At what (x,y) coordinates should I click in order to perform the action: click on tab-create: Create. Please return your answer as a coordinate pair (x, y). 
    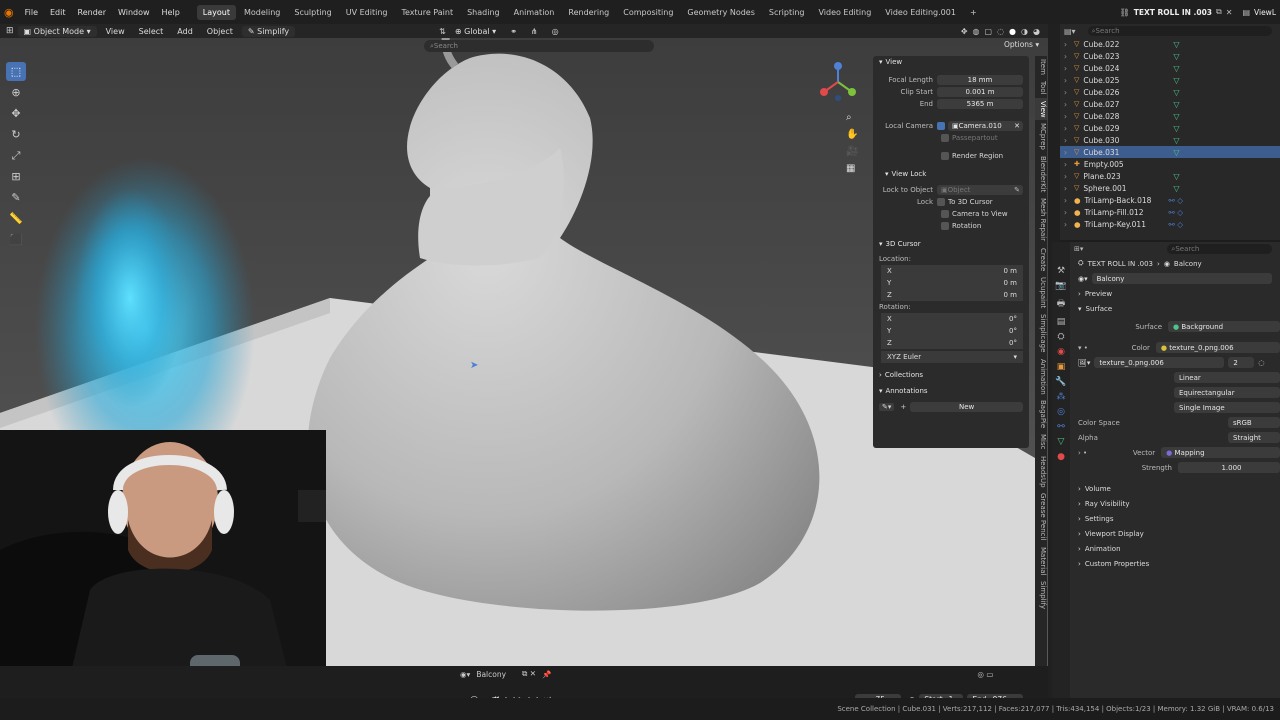
    Looking at the image, I should click on (1041, 259).